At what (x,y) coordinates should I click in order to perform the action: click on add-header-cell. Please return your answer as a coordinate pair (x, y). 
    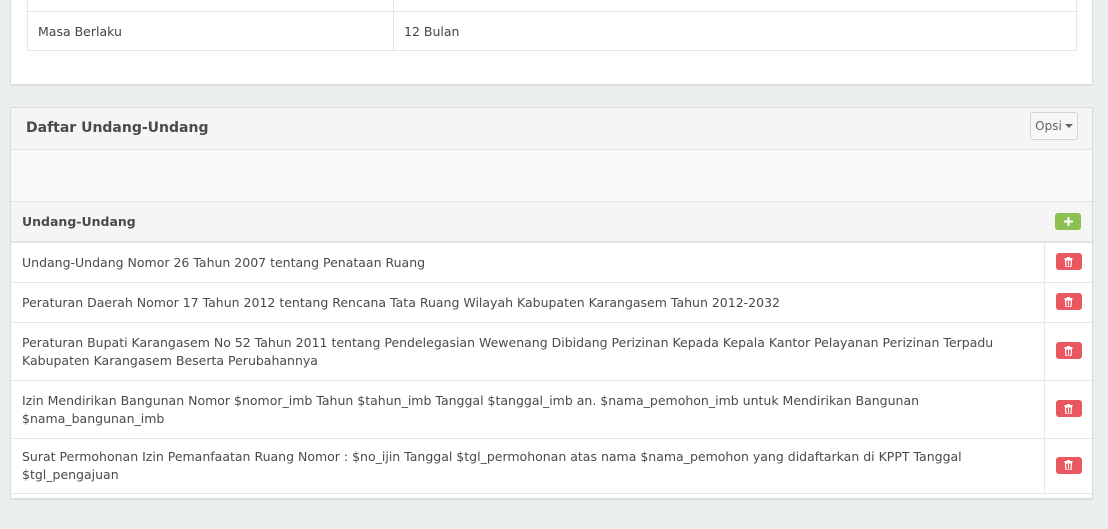
    Looking at the image, I should click on (1068, 222).